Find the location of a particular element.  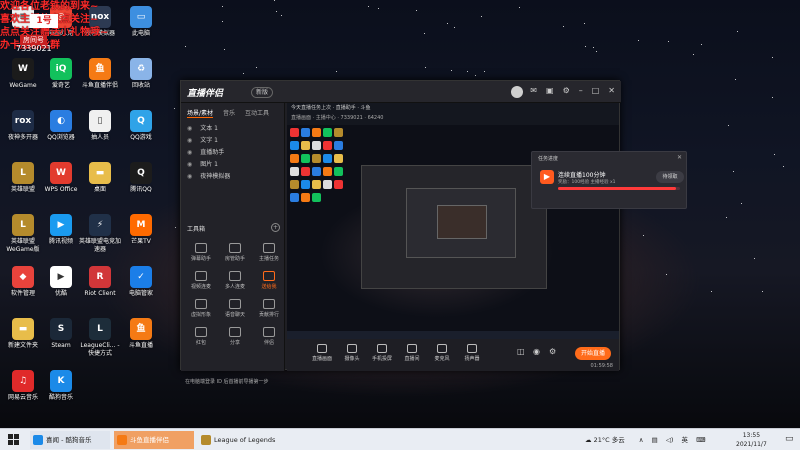

desktop-icon: ⚡ 英雄联盟电竞加速器 is located at coordinates (100, 234).